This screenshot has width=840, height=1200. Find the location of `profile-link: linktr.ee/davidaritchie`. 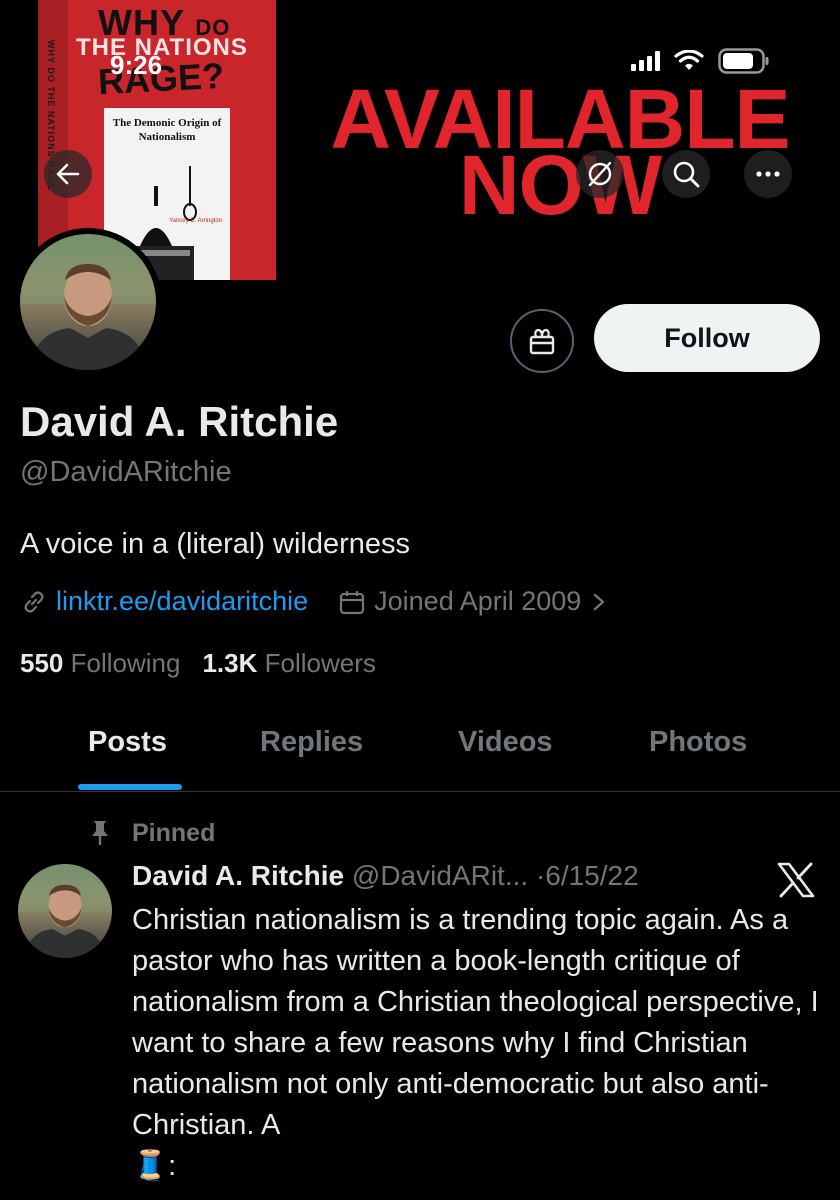

profile-link: linktr.ee/davidaritchie is located at coordinates (182, 601).